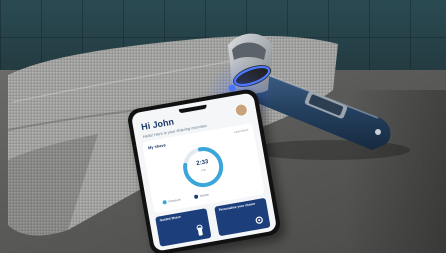  What do you see at coordinates (170, 218) in the screenshot?
I see `tile-label: Guided Shave` at bounding box center [170, 218].